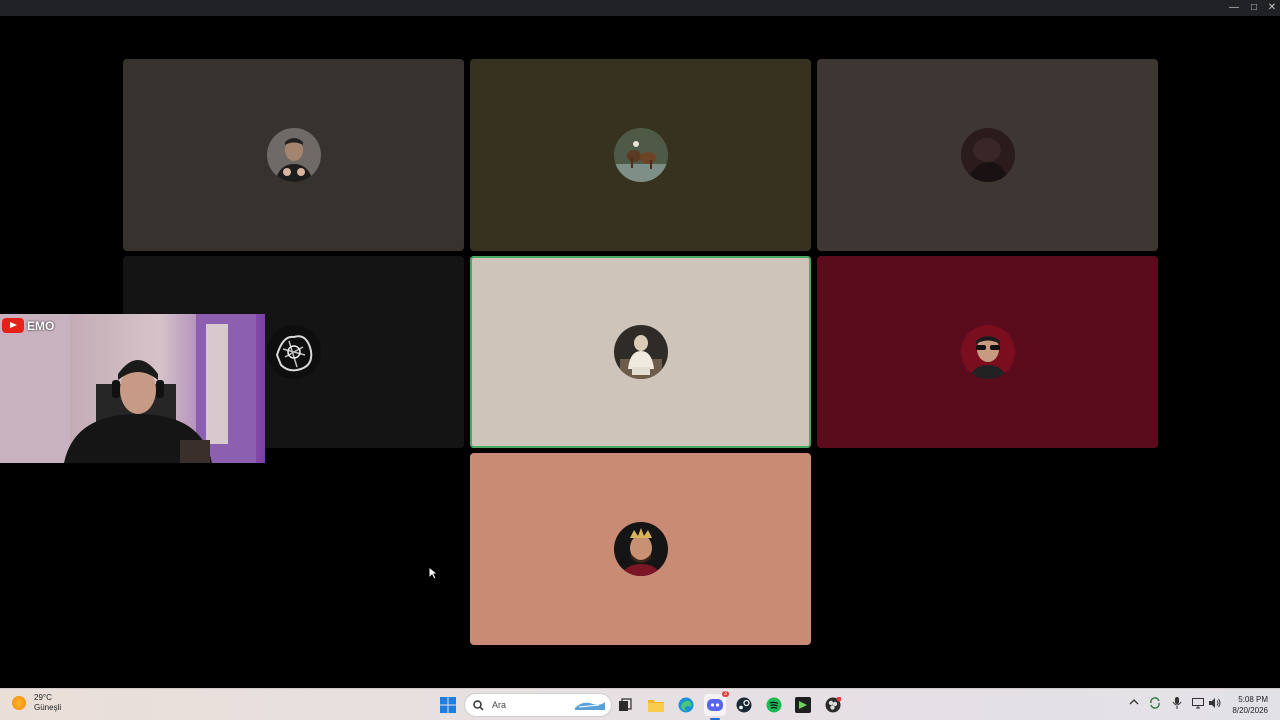 Image resolution: width=1280 pixels, height=720 pixels. I want to click on discord-icon: 3, so click(716, 705).